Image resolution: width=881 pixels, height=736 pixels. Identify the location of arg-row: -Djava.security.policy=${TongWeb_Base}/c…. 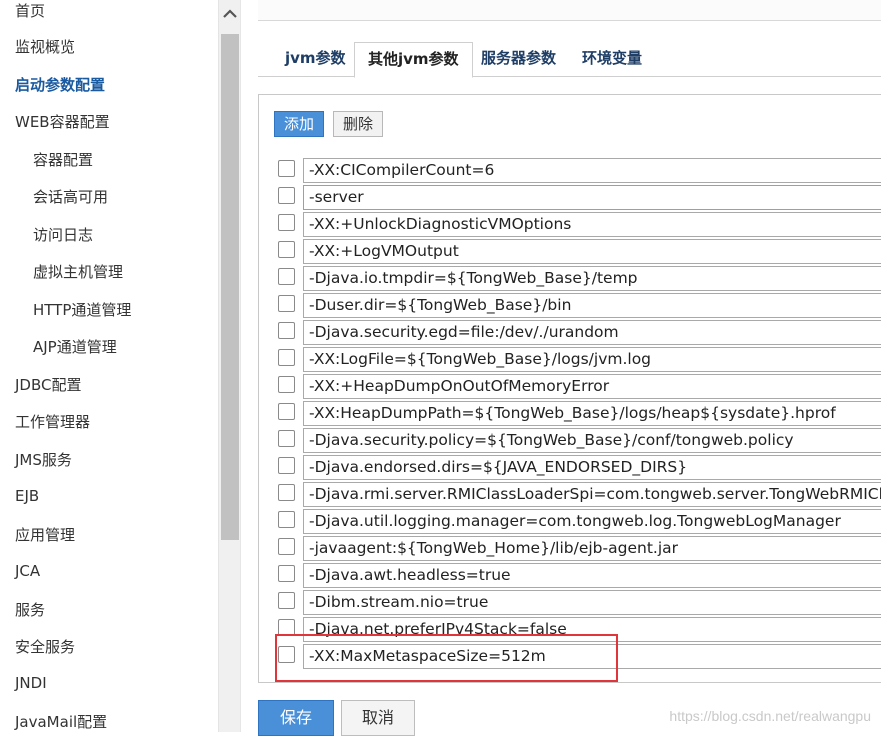
(570, 441).